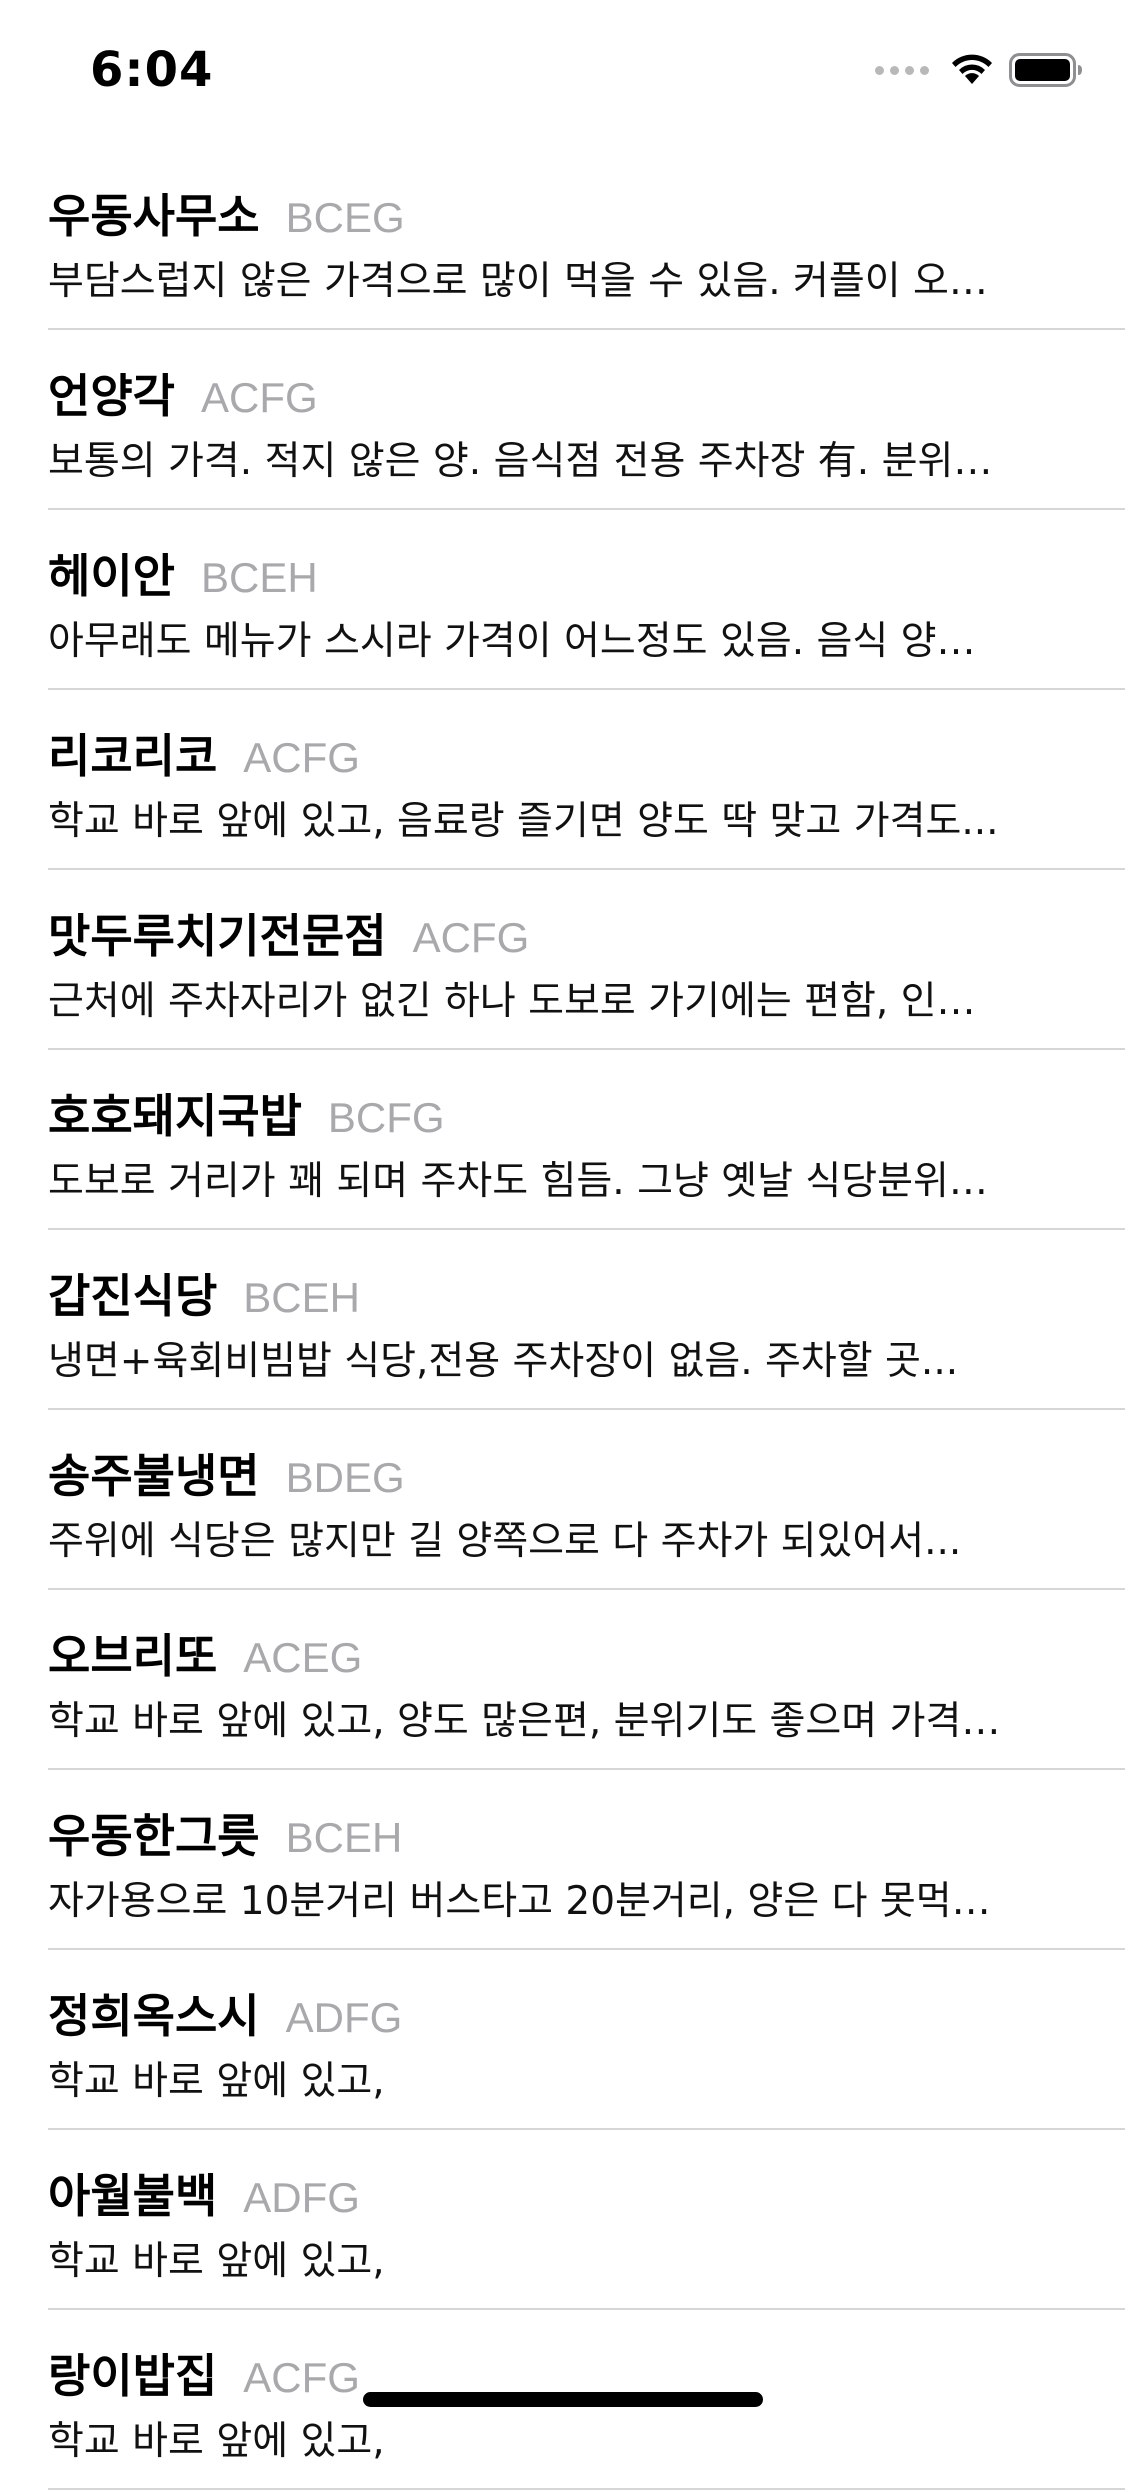 The width and height of the screenshot is (1125, 2490). I want to click on list-item-title-line: 맛두루치기전문점 ACFG, so click(289, 931).